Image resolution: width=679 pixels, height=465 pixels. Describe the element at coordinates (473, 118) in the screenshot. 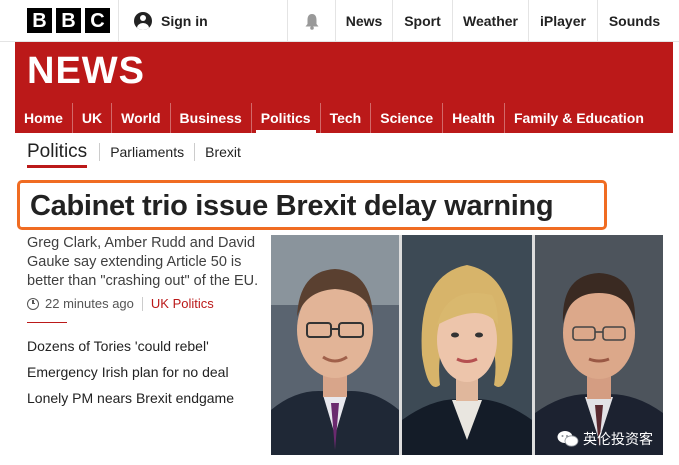

I see `section-health: Health` at that location.